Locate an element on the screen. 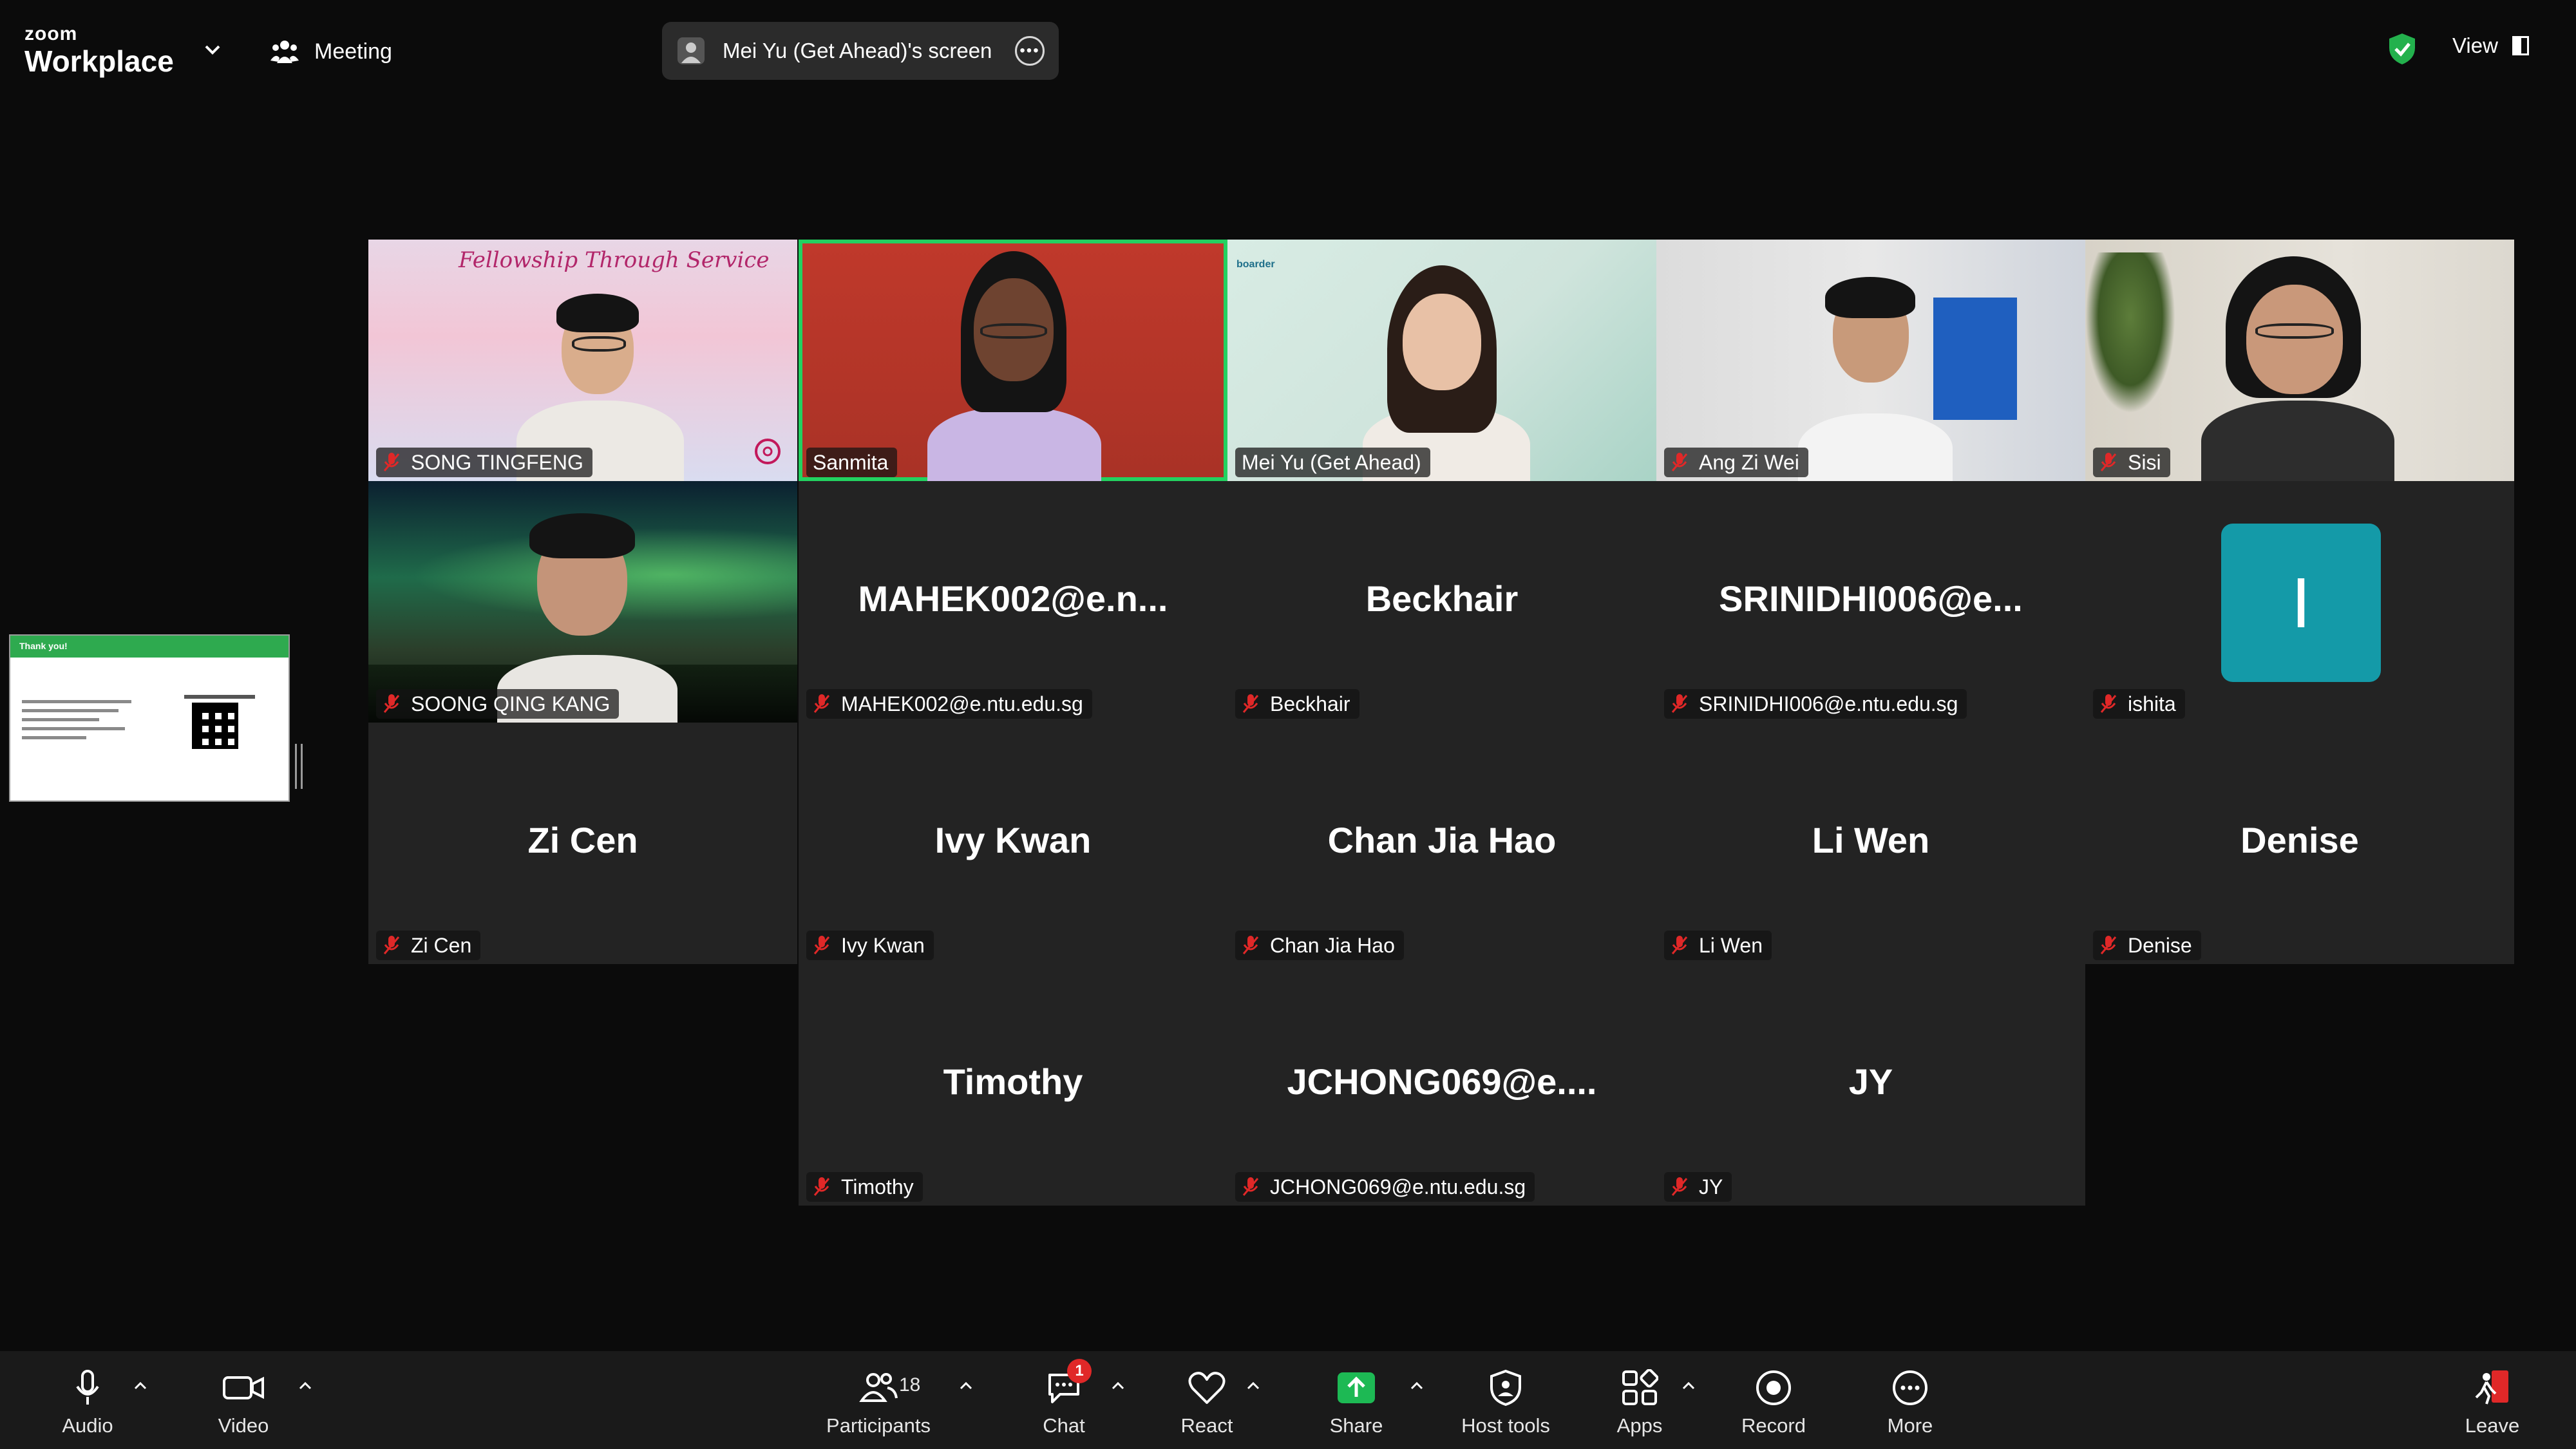 The height and width of the screenshot is (1449, 2576). screen-share-label: Mei Yu (Get Ahead)'s screen is located at coordinates (857, 50).